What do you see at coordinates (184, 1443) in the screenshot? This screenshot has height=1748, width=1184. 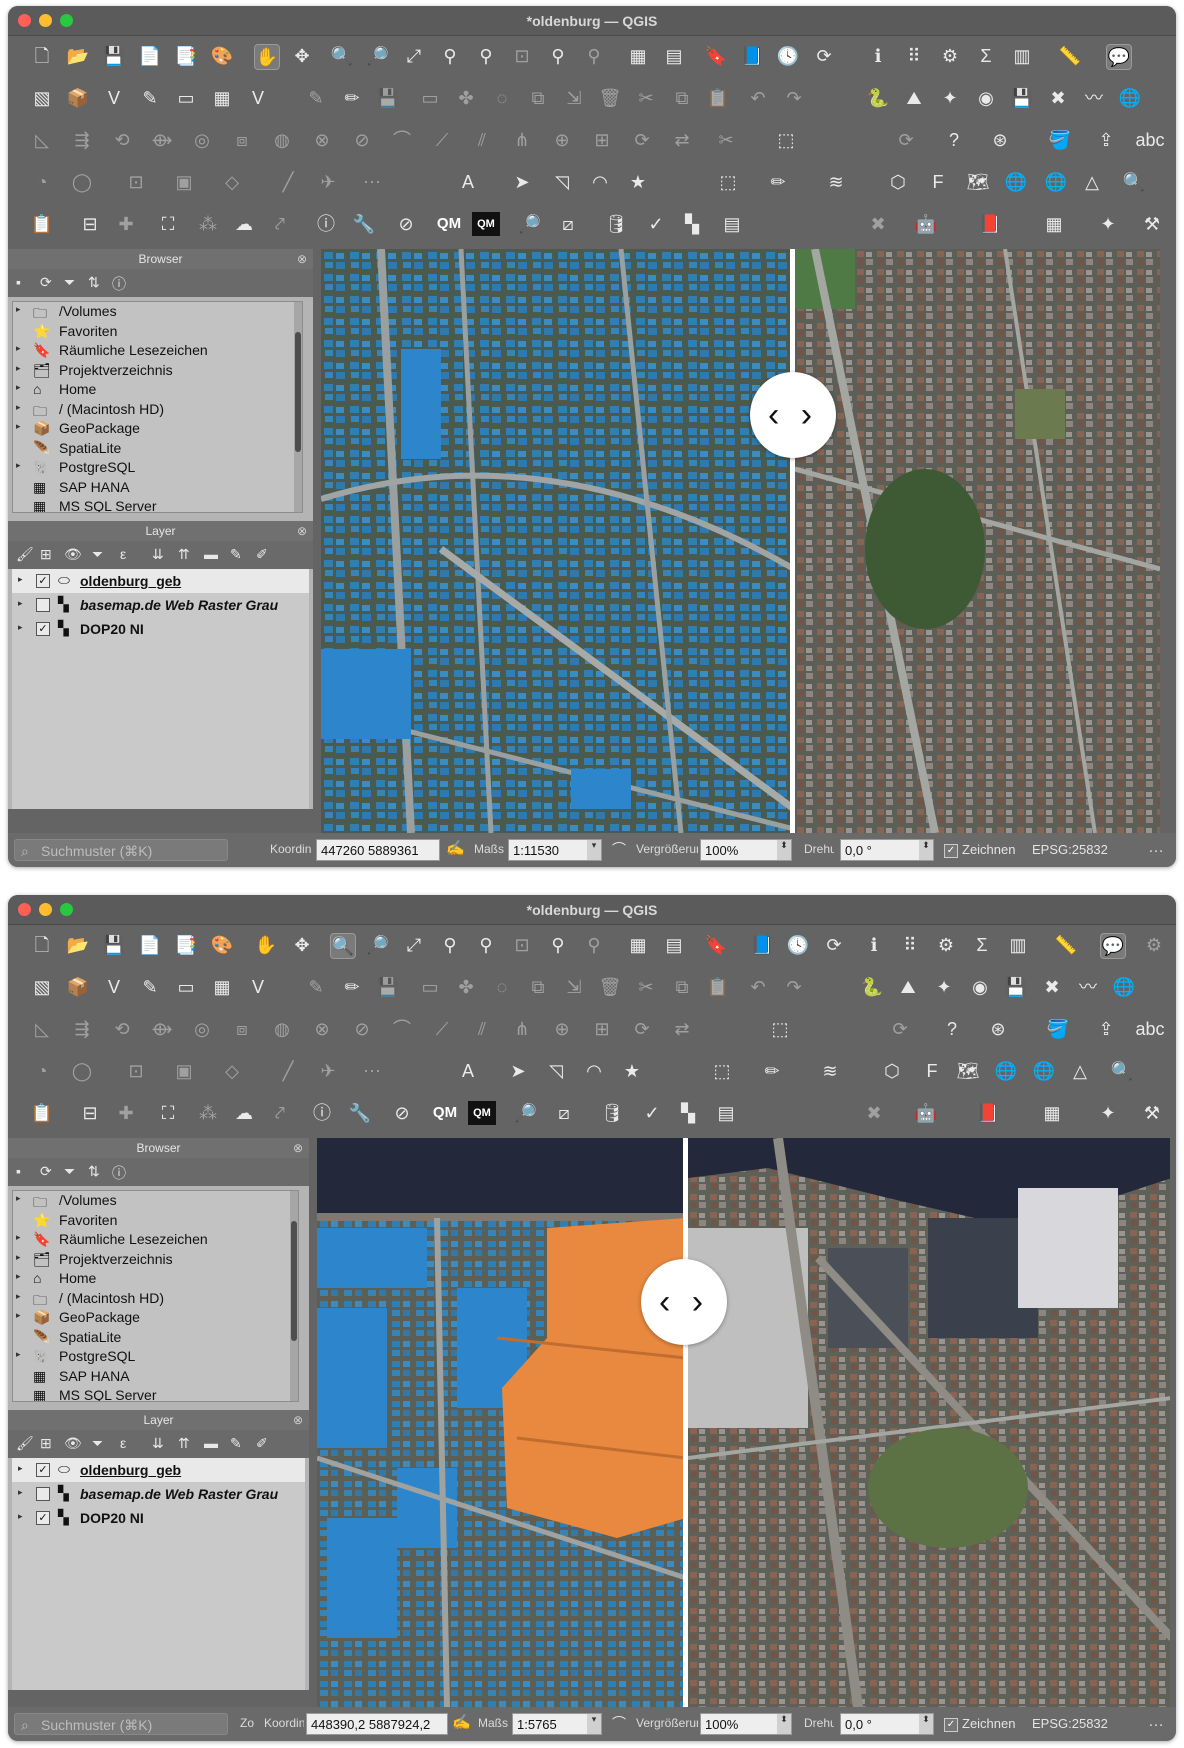 I see `collapse-layers-icon: ⇈` at bounding box center [184, 1443].